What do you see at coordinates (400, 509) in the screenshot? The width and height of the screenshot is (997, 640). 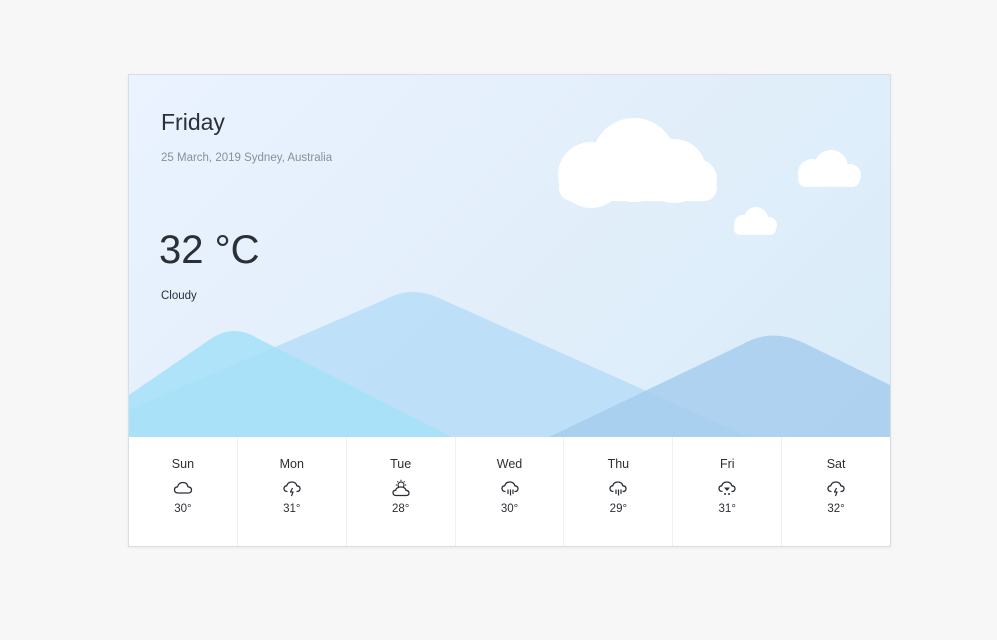 I see `forecast-temp: 28°` at bounding box center [400, 509].